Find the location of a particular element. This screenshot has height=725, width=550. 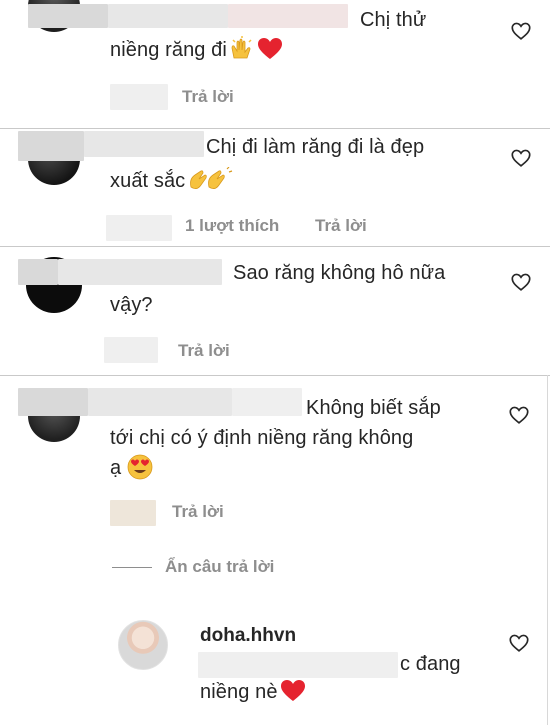

reply-avatar is located at coordinates (143, 645).